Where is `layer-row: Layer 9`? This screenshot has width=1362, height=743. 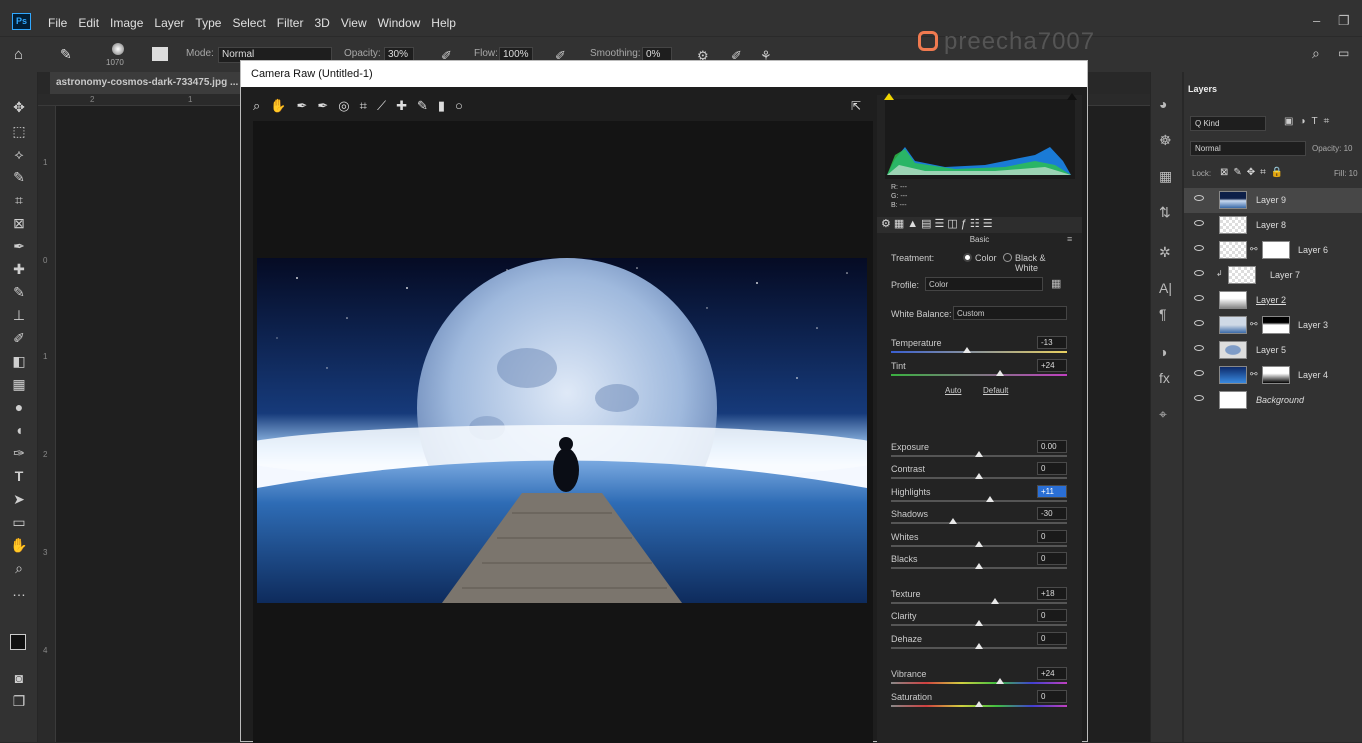
layer-row: Layer 9 is located at coordinates (1273, 200).